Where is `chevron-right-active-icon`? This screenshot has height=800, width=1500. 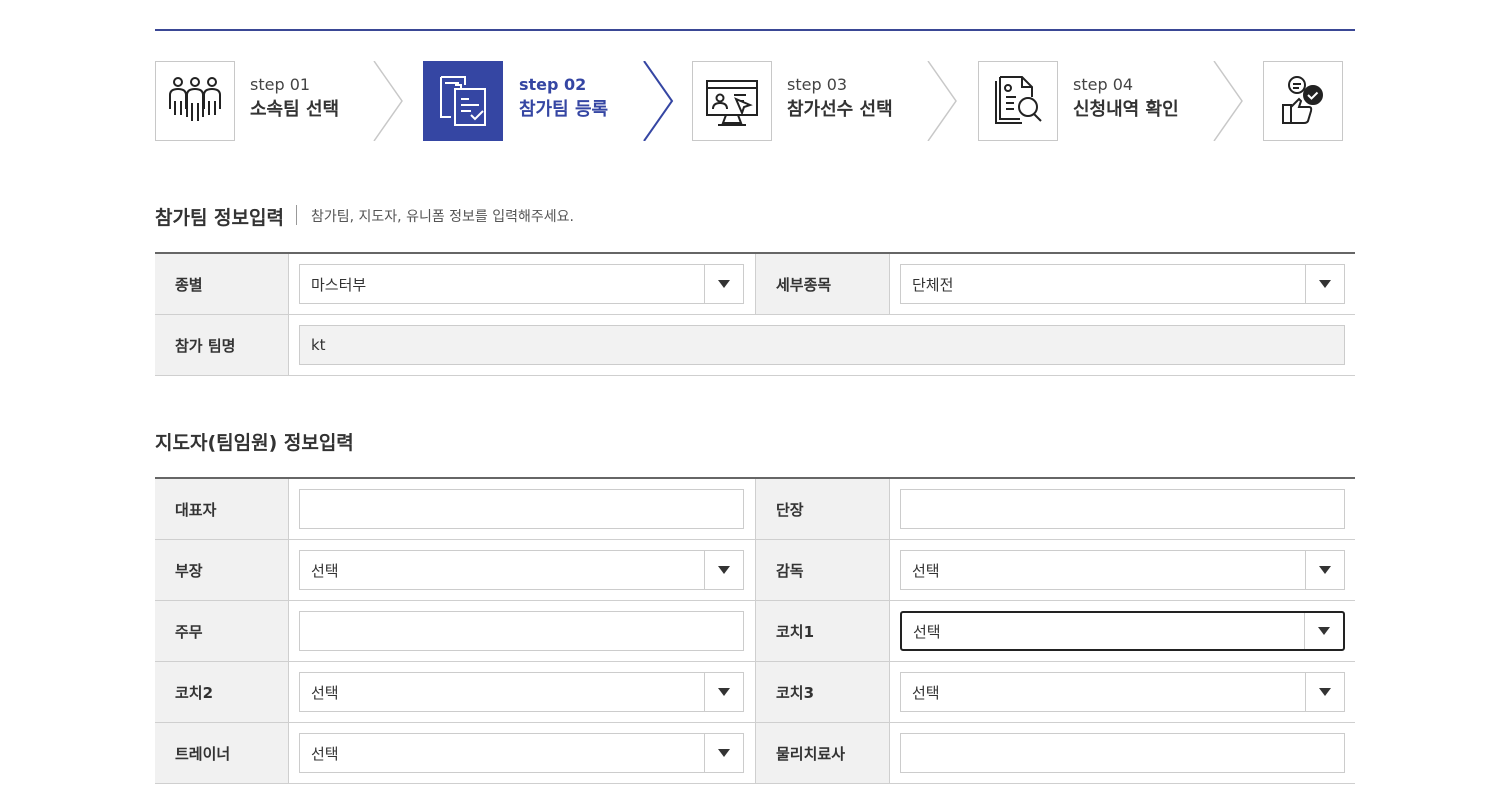
chevron-right-active-icon is located at coordinates (658, 101).